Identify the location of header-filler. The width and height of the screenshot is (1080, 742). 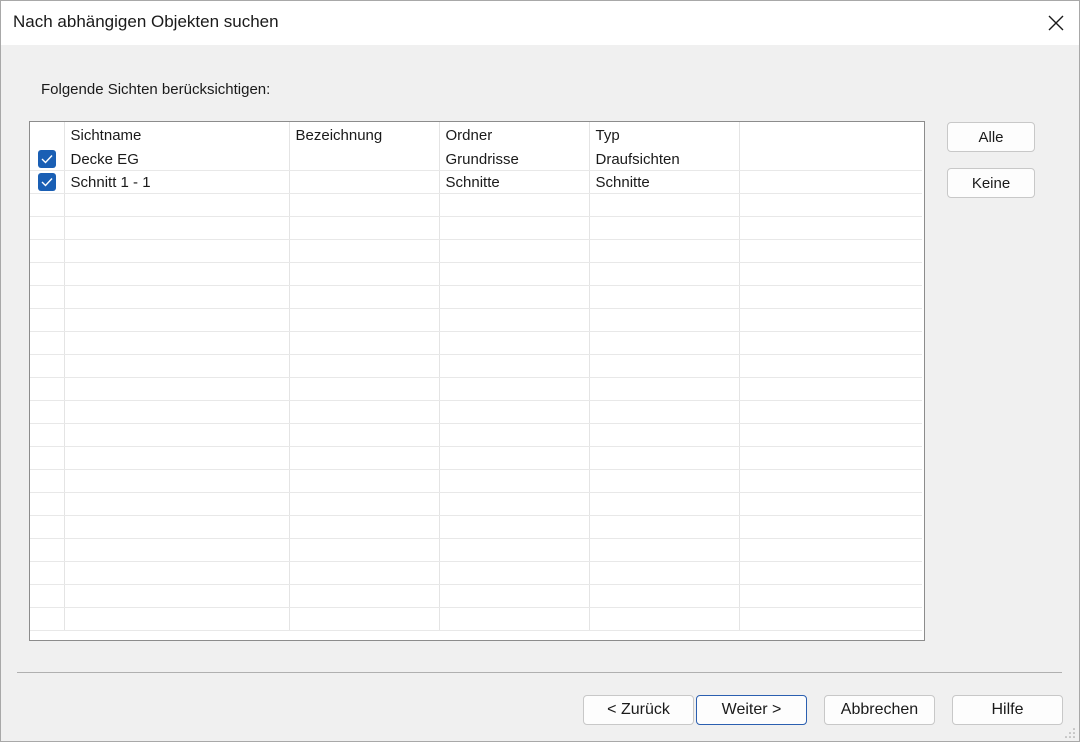
(830, 135).